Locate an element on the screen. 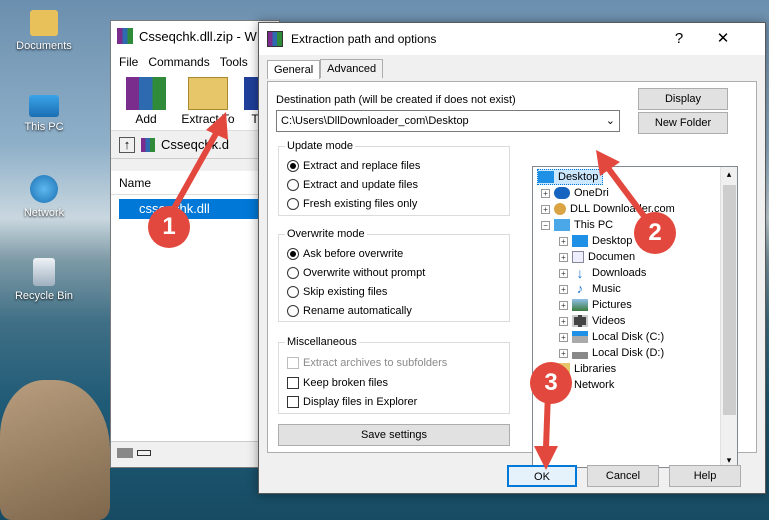  step-3-badge: 3 is located at coordinates (551, 383).